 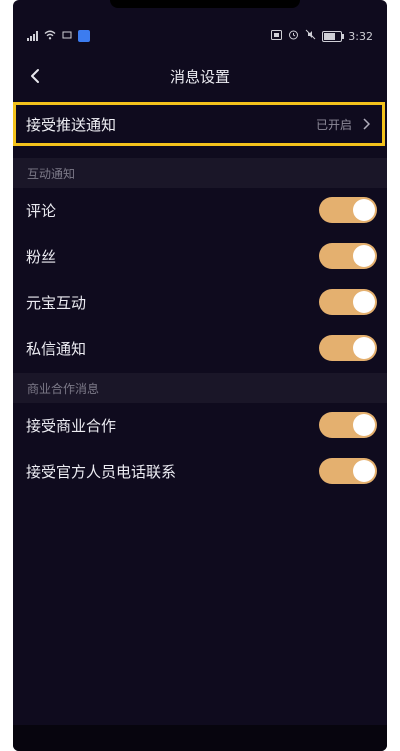 I want to click on section-header-interaction: 互动通知, so click(x=200, y=173).